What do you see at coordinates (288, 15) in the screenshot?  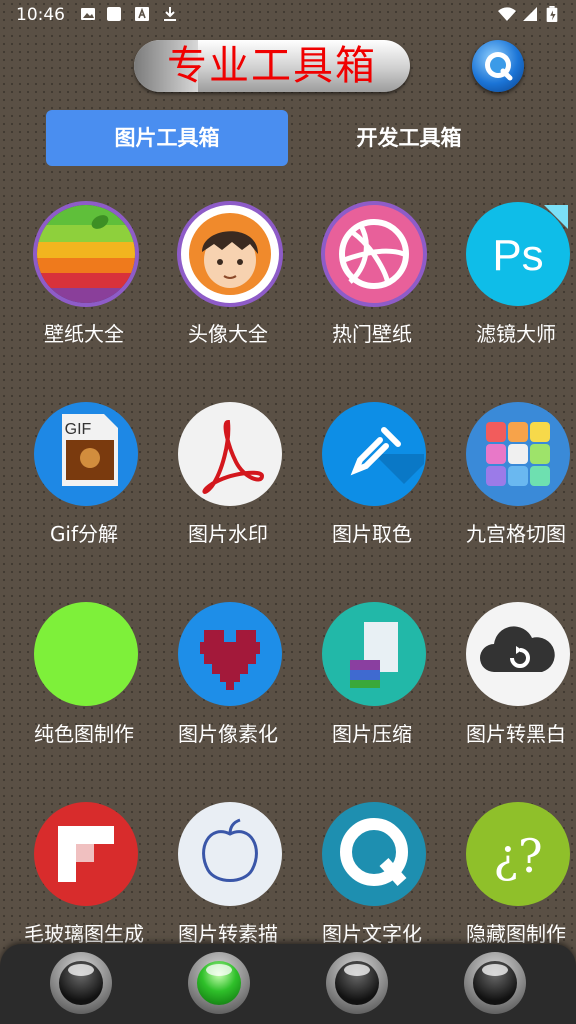 I see `status-bar: 10:46` at bounding box center [288, 15].